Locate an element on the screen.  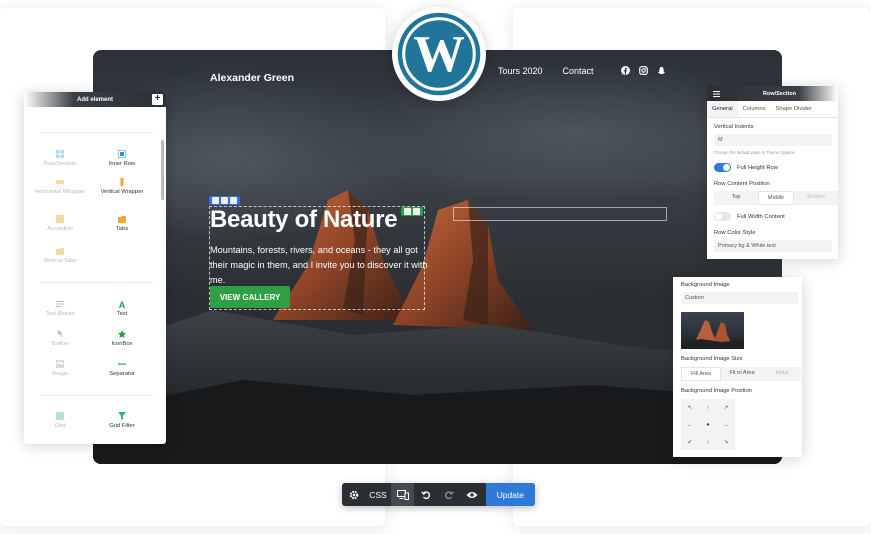
position-top-left-icon: ↖ is located at coordinates (690, 408).